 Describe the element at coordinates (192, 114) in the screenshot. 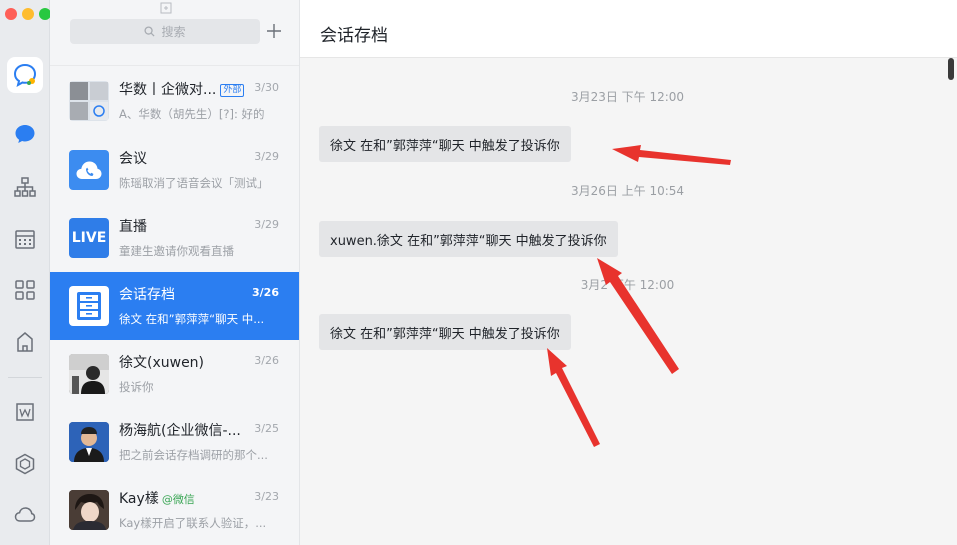

I see `item-subtitle: A、华数（胡先生）[?]: 好的` at that location.